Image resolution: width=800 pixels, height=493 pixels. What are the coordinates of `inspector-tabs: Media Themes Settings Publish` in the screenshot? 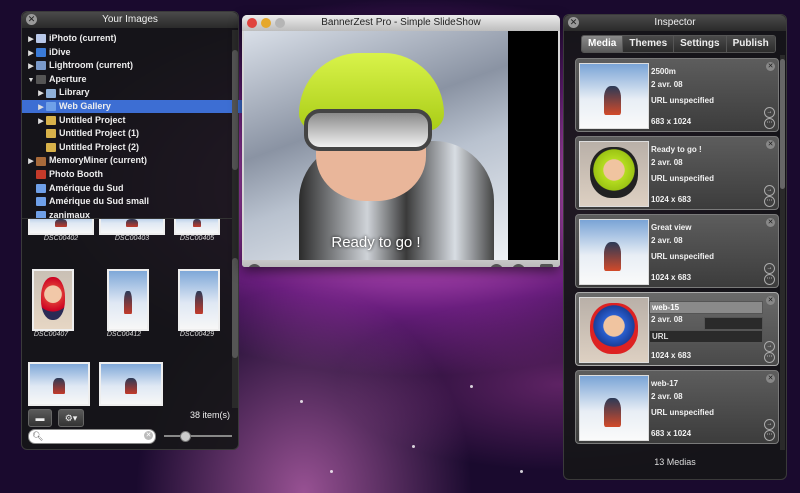 It's located at (678, 44).